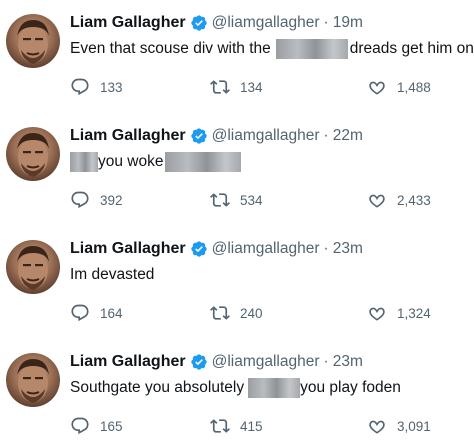 The image size is (474, 440). I want to click on tweet-text: Southgate you absolutely you play foden, so click(235, 388).